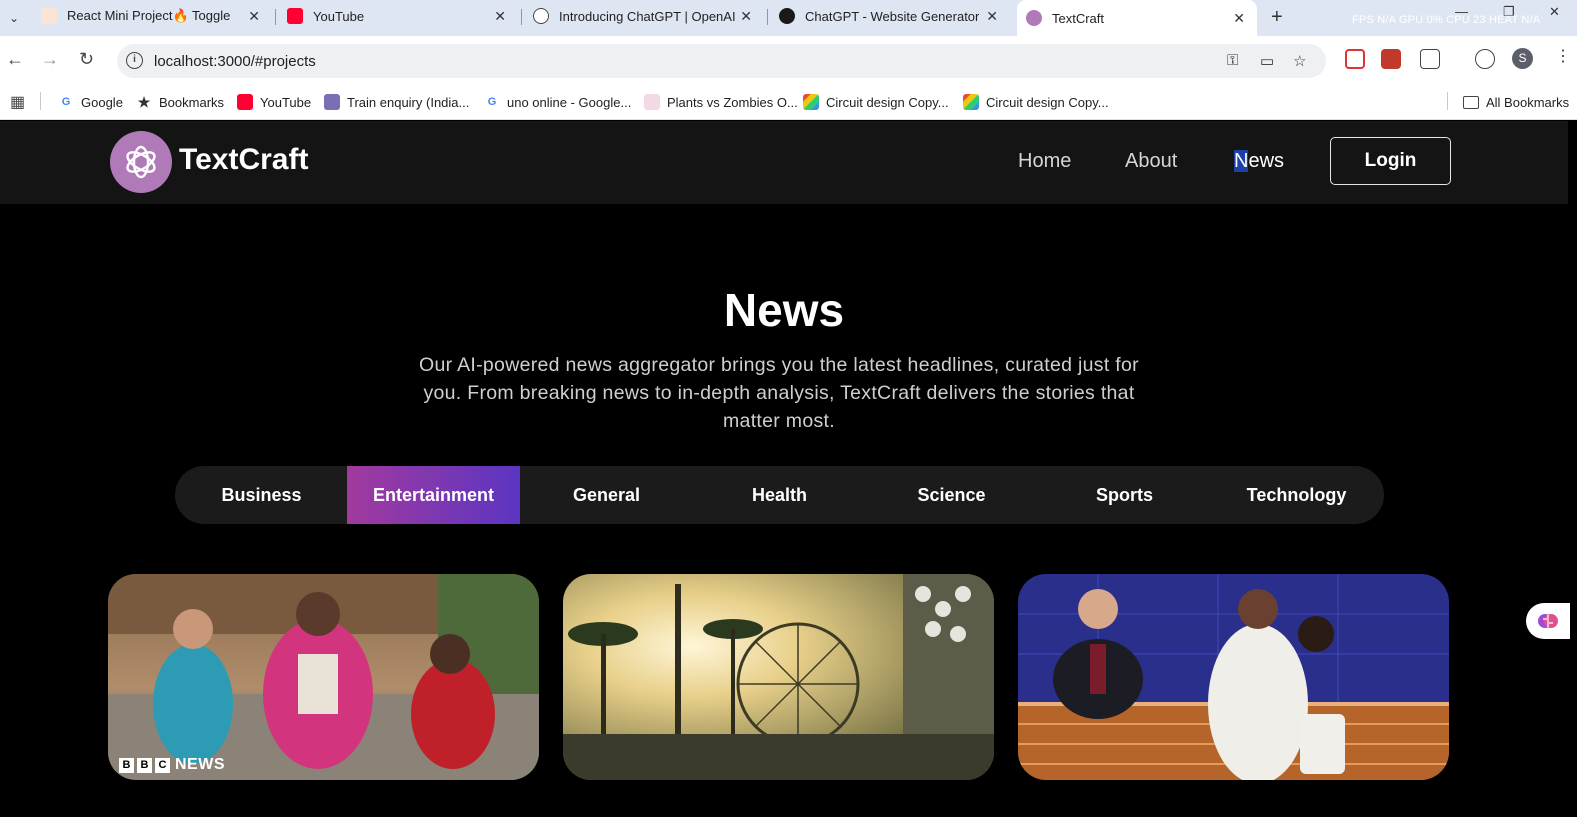 This screenshot has width=1577, height=817. I want to click on category-tab-entertainment: Entertainment, so click(433, 495).